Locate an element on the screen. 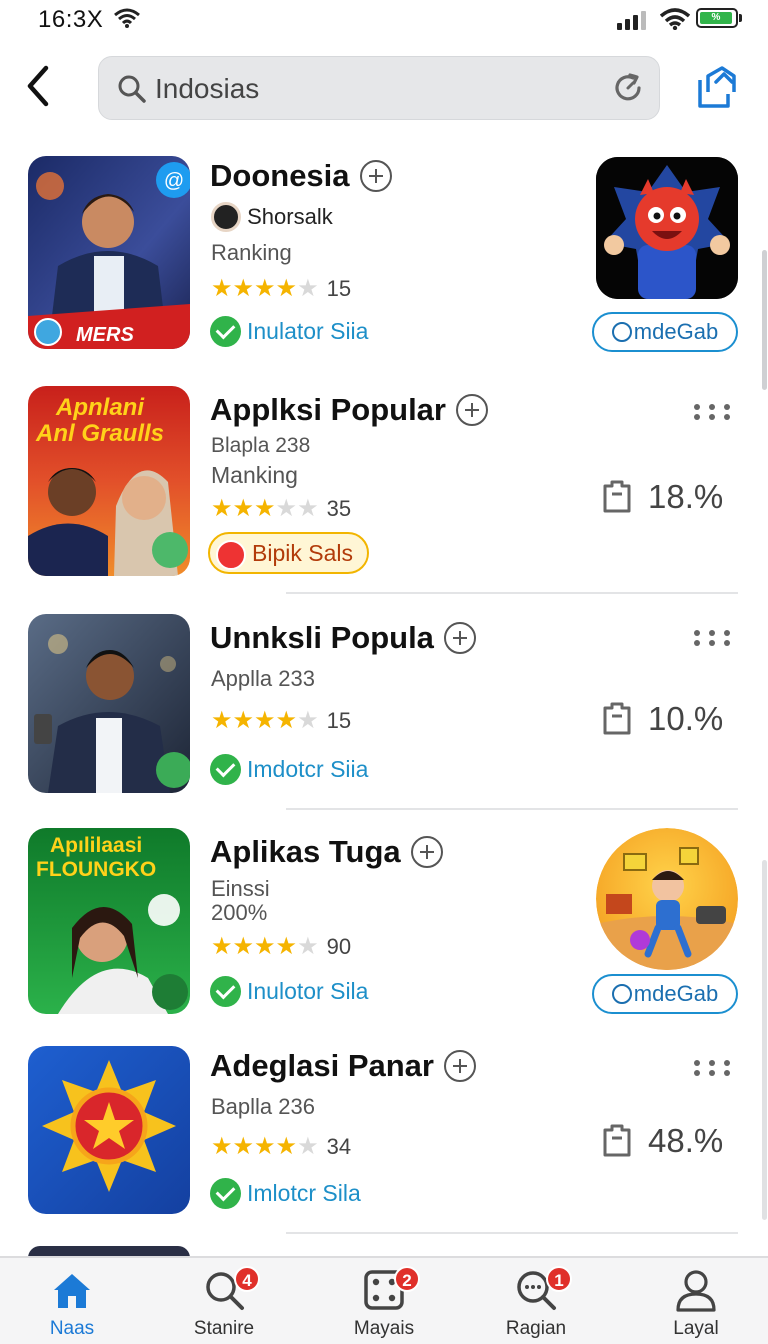 The image size is (768, 1344). verified-badge: Inulator Siia is located at coordinates (289, 332).